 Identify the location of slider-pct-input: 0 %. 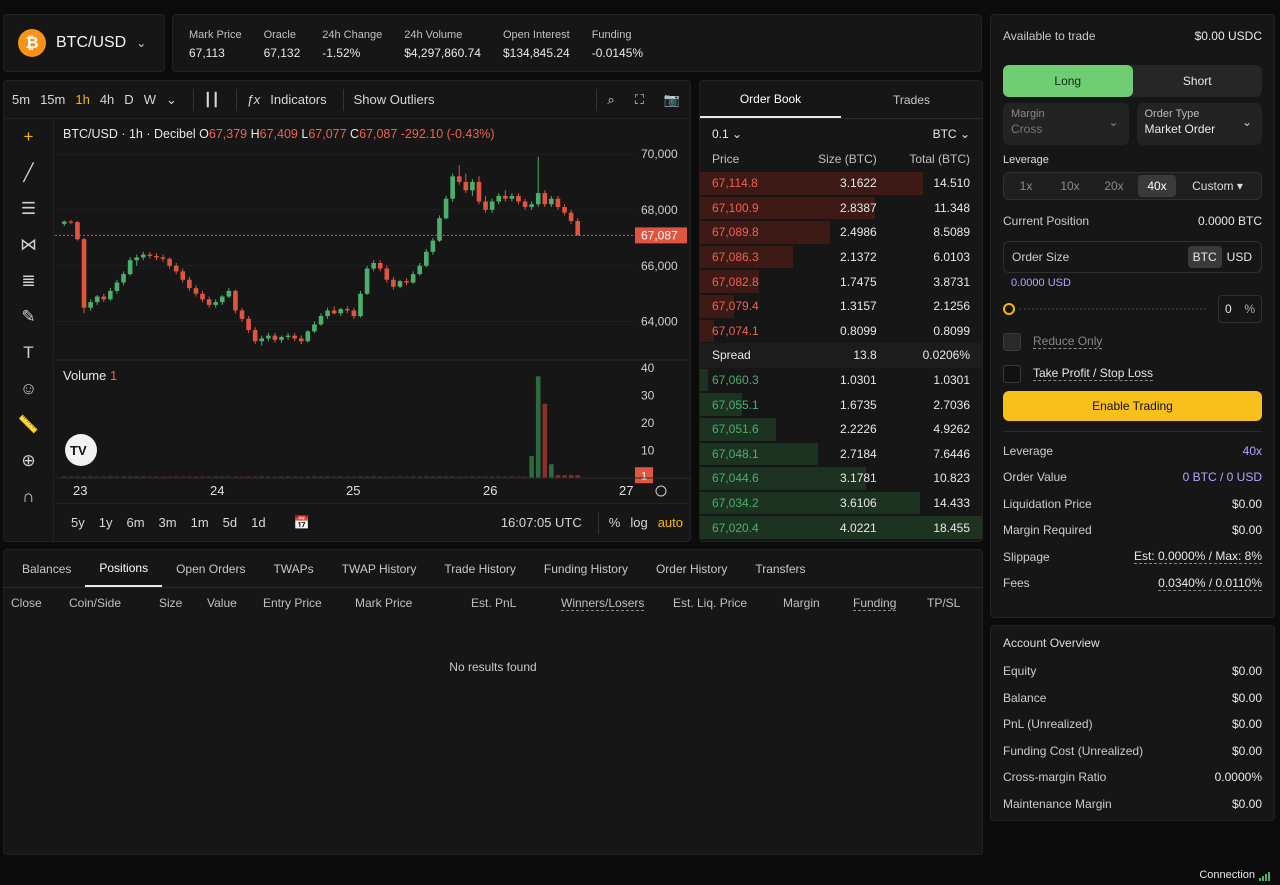
(1240, 308).